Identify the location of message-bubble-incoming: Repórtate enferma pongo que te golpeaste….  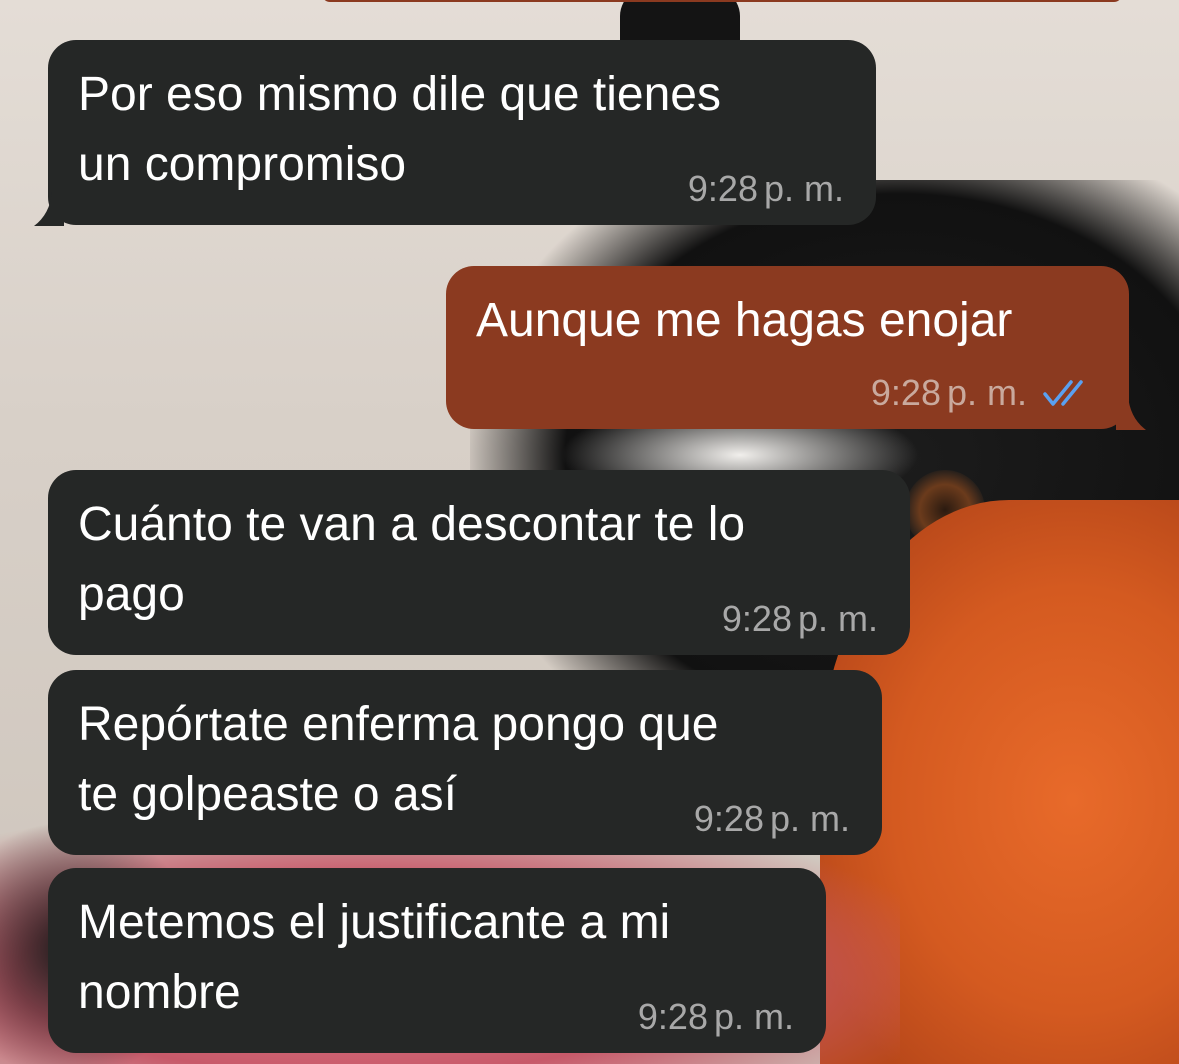
(465, 762).